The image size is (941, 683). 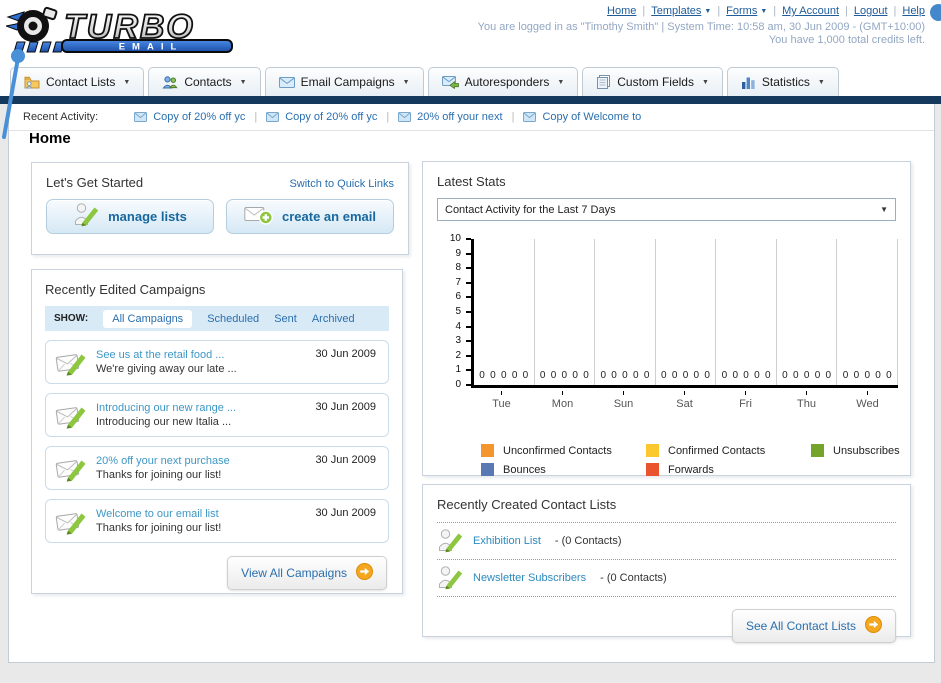 I want to click on top-link-logout: Logout, so click(x=871, y=11).